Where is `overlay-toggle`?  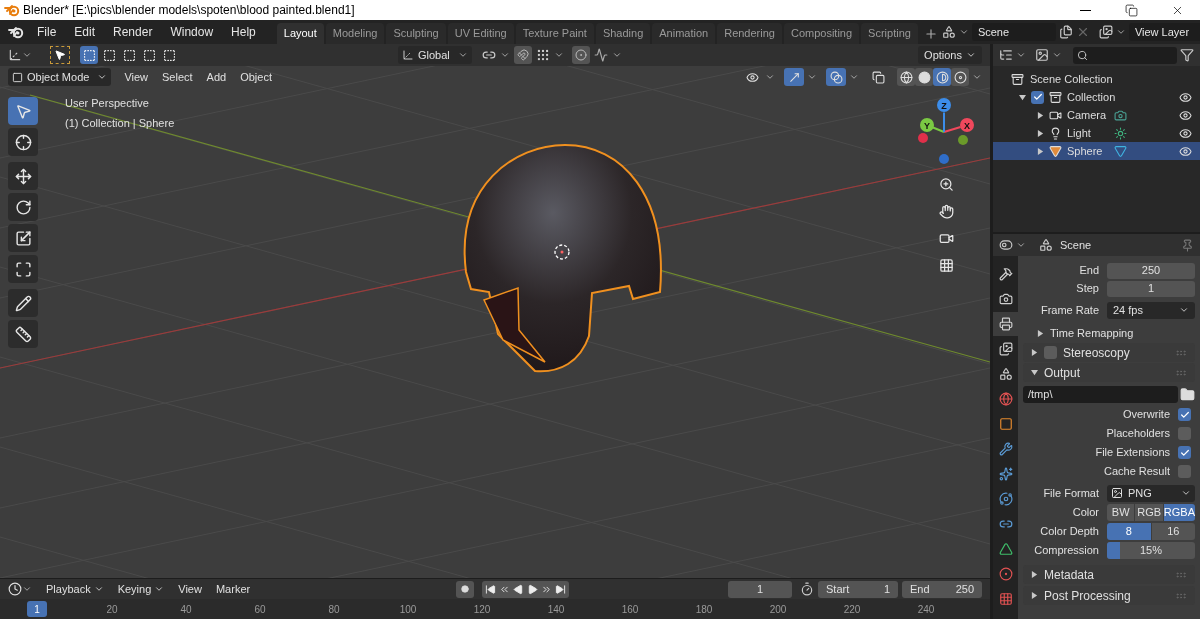 overlay-toggle is located at coordinates (836, 77).